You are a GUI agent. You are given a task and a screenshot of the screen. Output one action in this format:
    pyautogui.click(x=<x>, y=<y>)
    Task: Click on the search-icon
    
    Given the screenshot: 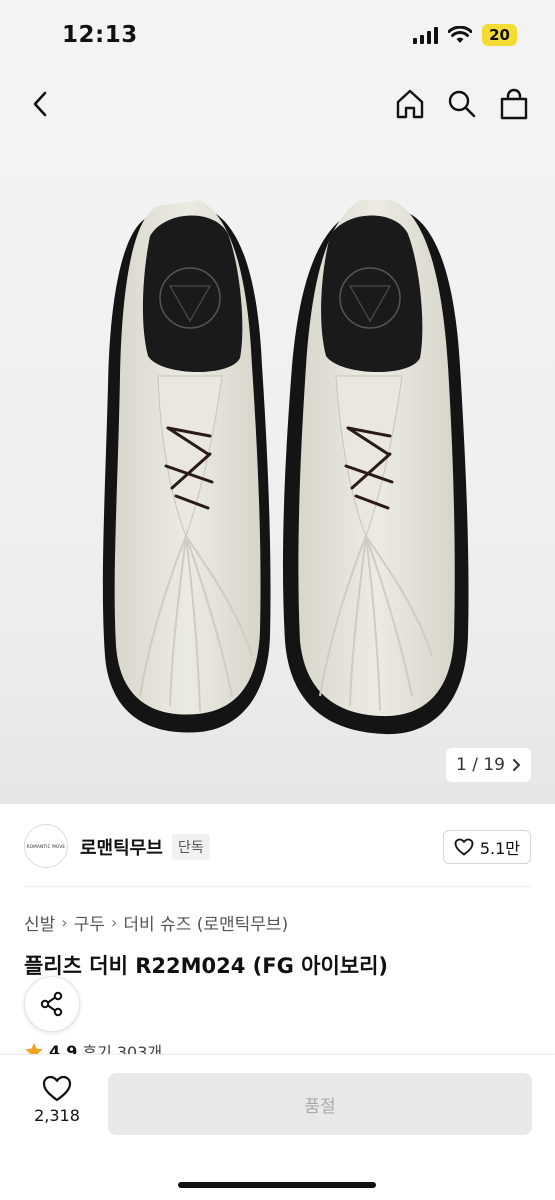 What is the action you would take?
    pyautogui.click(x=462, y=104)
    